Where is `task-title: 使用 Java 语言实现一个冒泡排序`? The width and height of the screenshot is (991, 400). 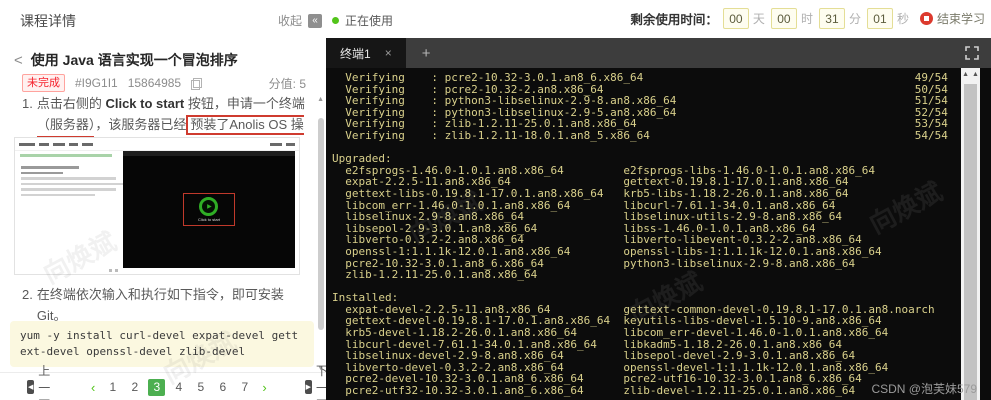
task-title: 使用 Java 语言实现一个冒泡排序 is located at coordinates (134, 60).